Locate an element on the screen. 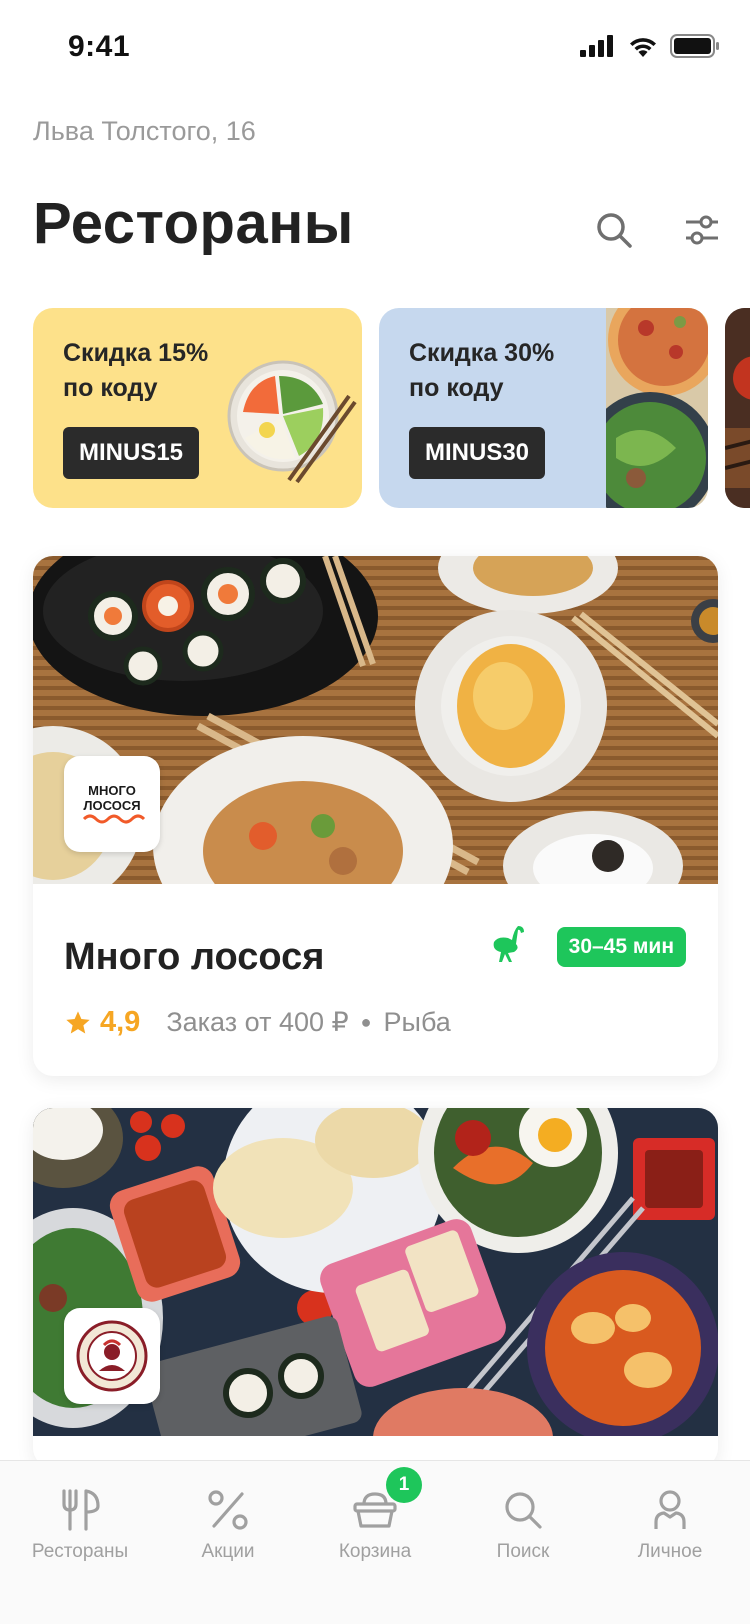 The width and height of the screenshot is (750, 1624). tab-restaurants: Рестораны is located at coordinates (80, 1526).